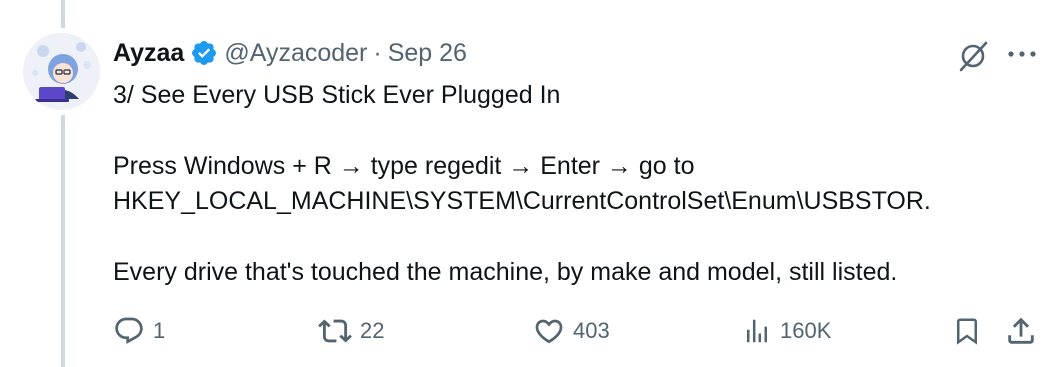 Image resolution: width=1059 pixels, height=367 pixels. I want to click on tweet-text-line: 3/ See Every USB Stick Ever Plugged In, so click(337, 95).